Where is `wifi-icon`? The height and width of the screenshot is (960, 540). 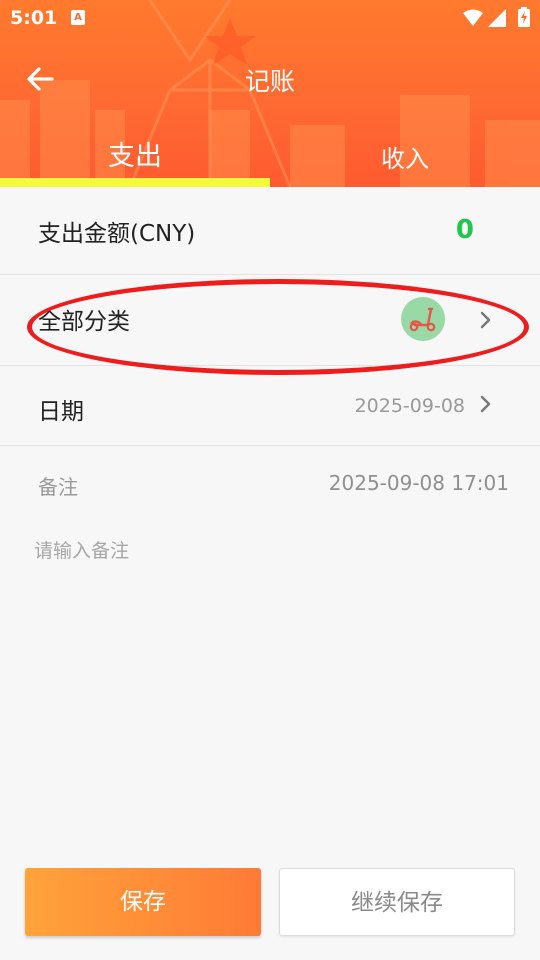 wifi-icon is located at coordinates (473, 17).